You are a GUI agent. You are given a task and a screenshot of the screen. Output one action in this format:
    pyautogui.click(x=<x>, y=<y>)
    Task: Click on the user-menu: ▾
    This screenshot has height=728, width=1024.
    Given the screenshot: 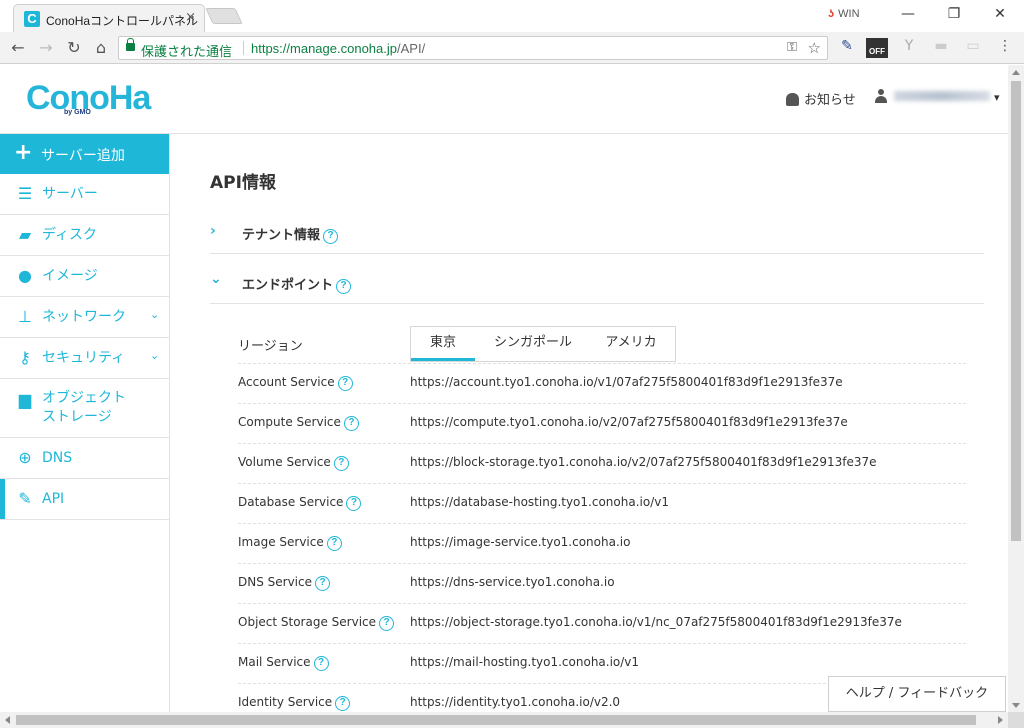 What is the action you would take?
    pyautogui.click(x=937, y=97)
    